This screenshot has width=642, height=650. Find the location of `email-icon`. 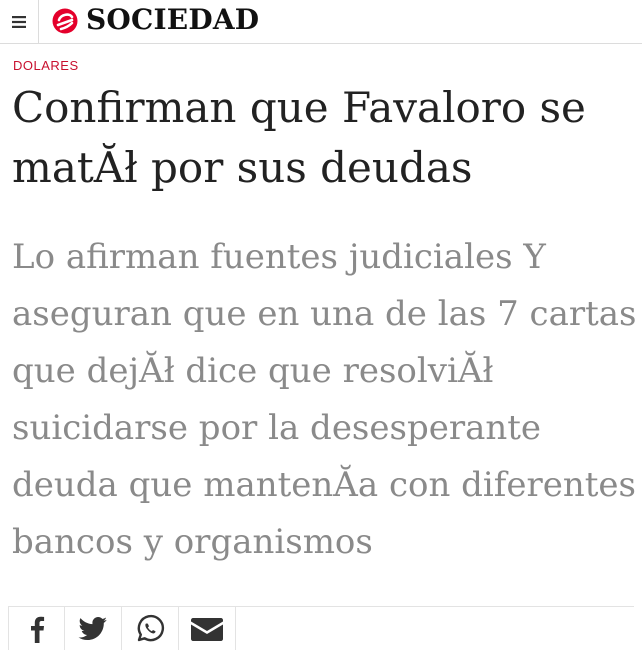

email-icon is located at coordinates (207, 629).